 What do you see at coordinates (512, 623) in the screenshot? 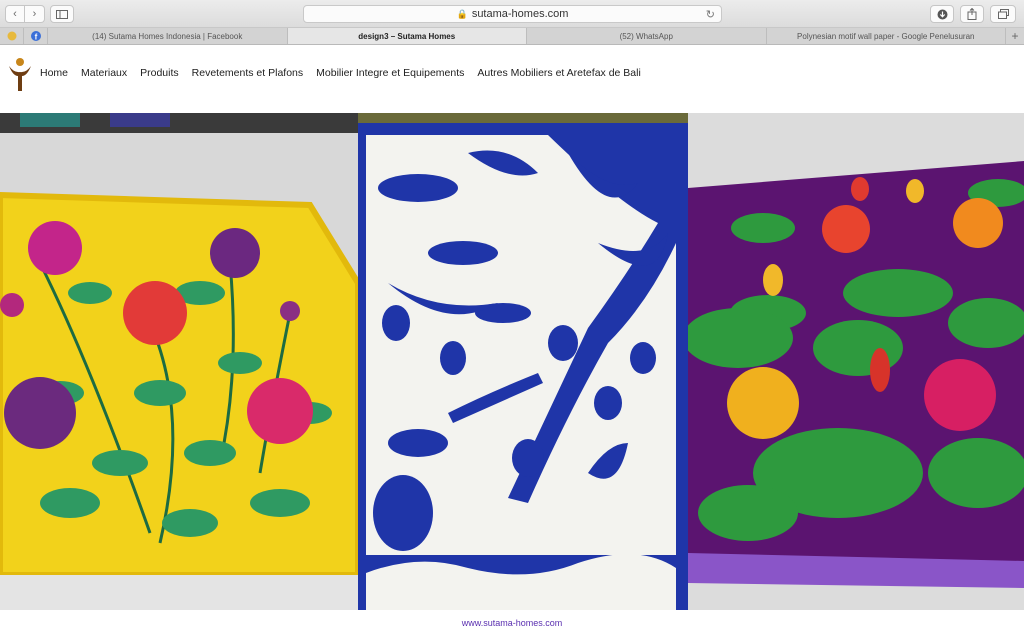
I see `footer-website-link: www.sutama-homes.com` at bounding box center [512, 623].